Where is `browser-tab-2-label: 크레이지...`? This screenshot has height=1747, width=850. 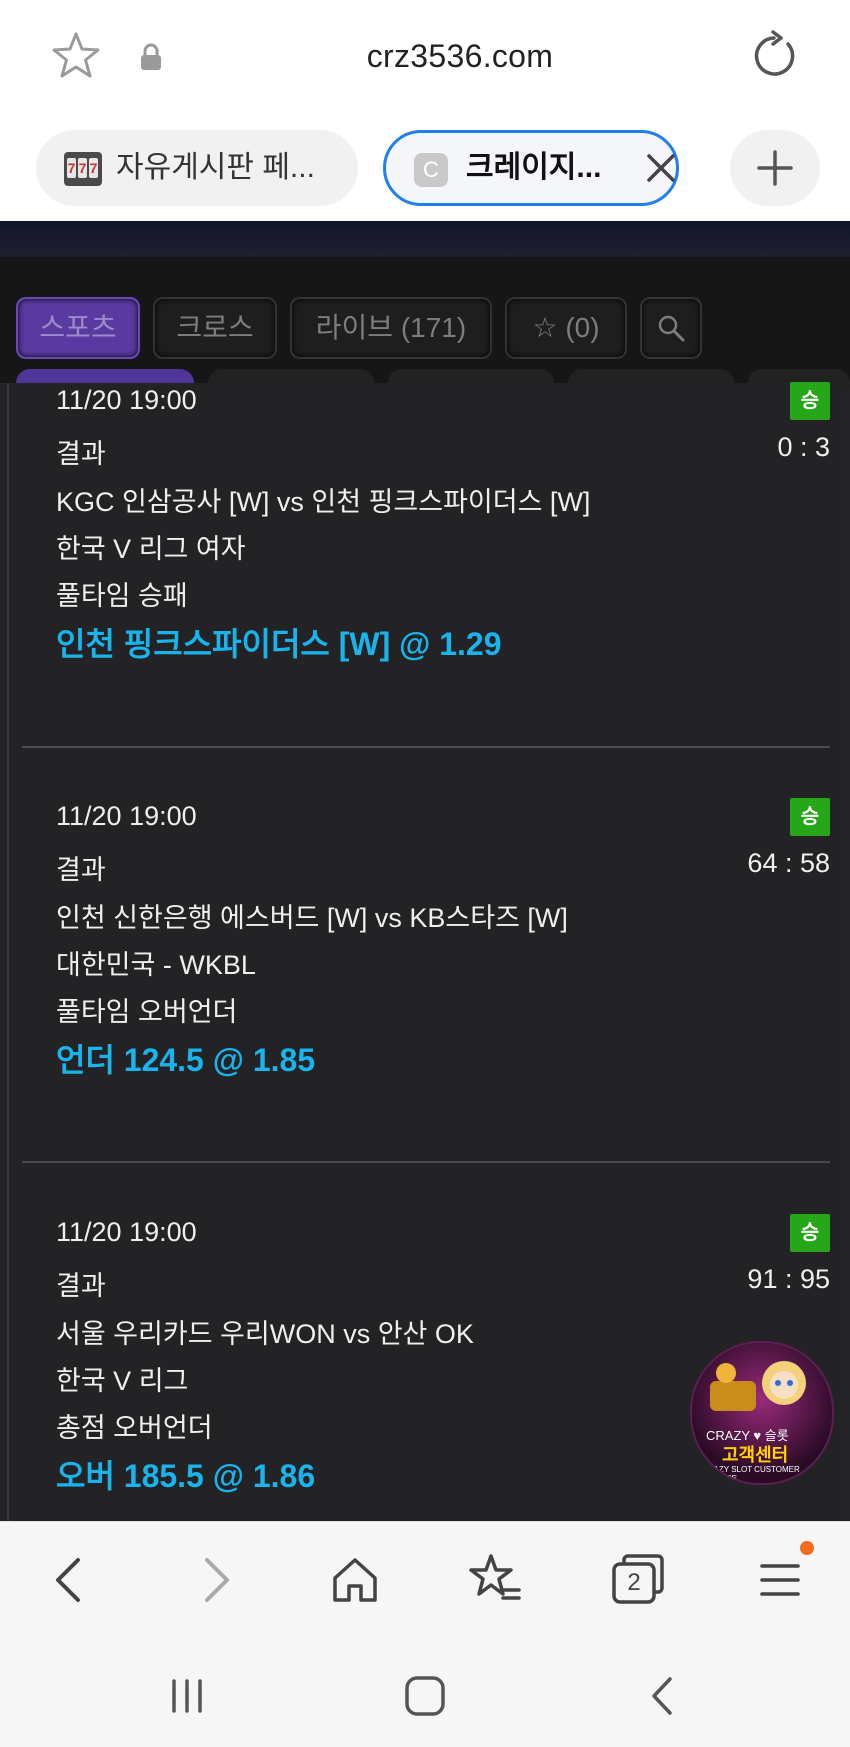
browser-tab-2-label: 크레이지... is located at coordinates (534, 167).